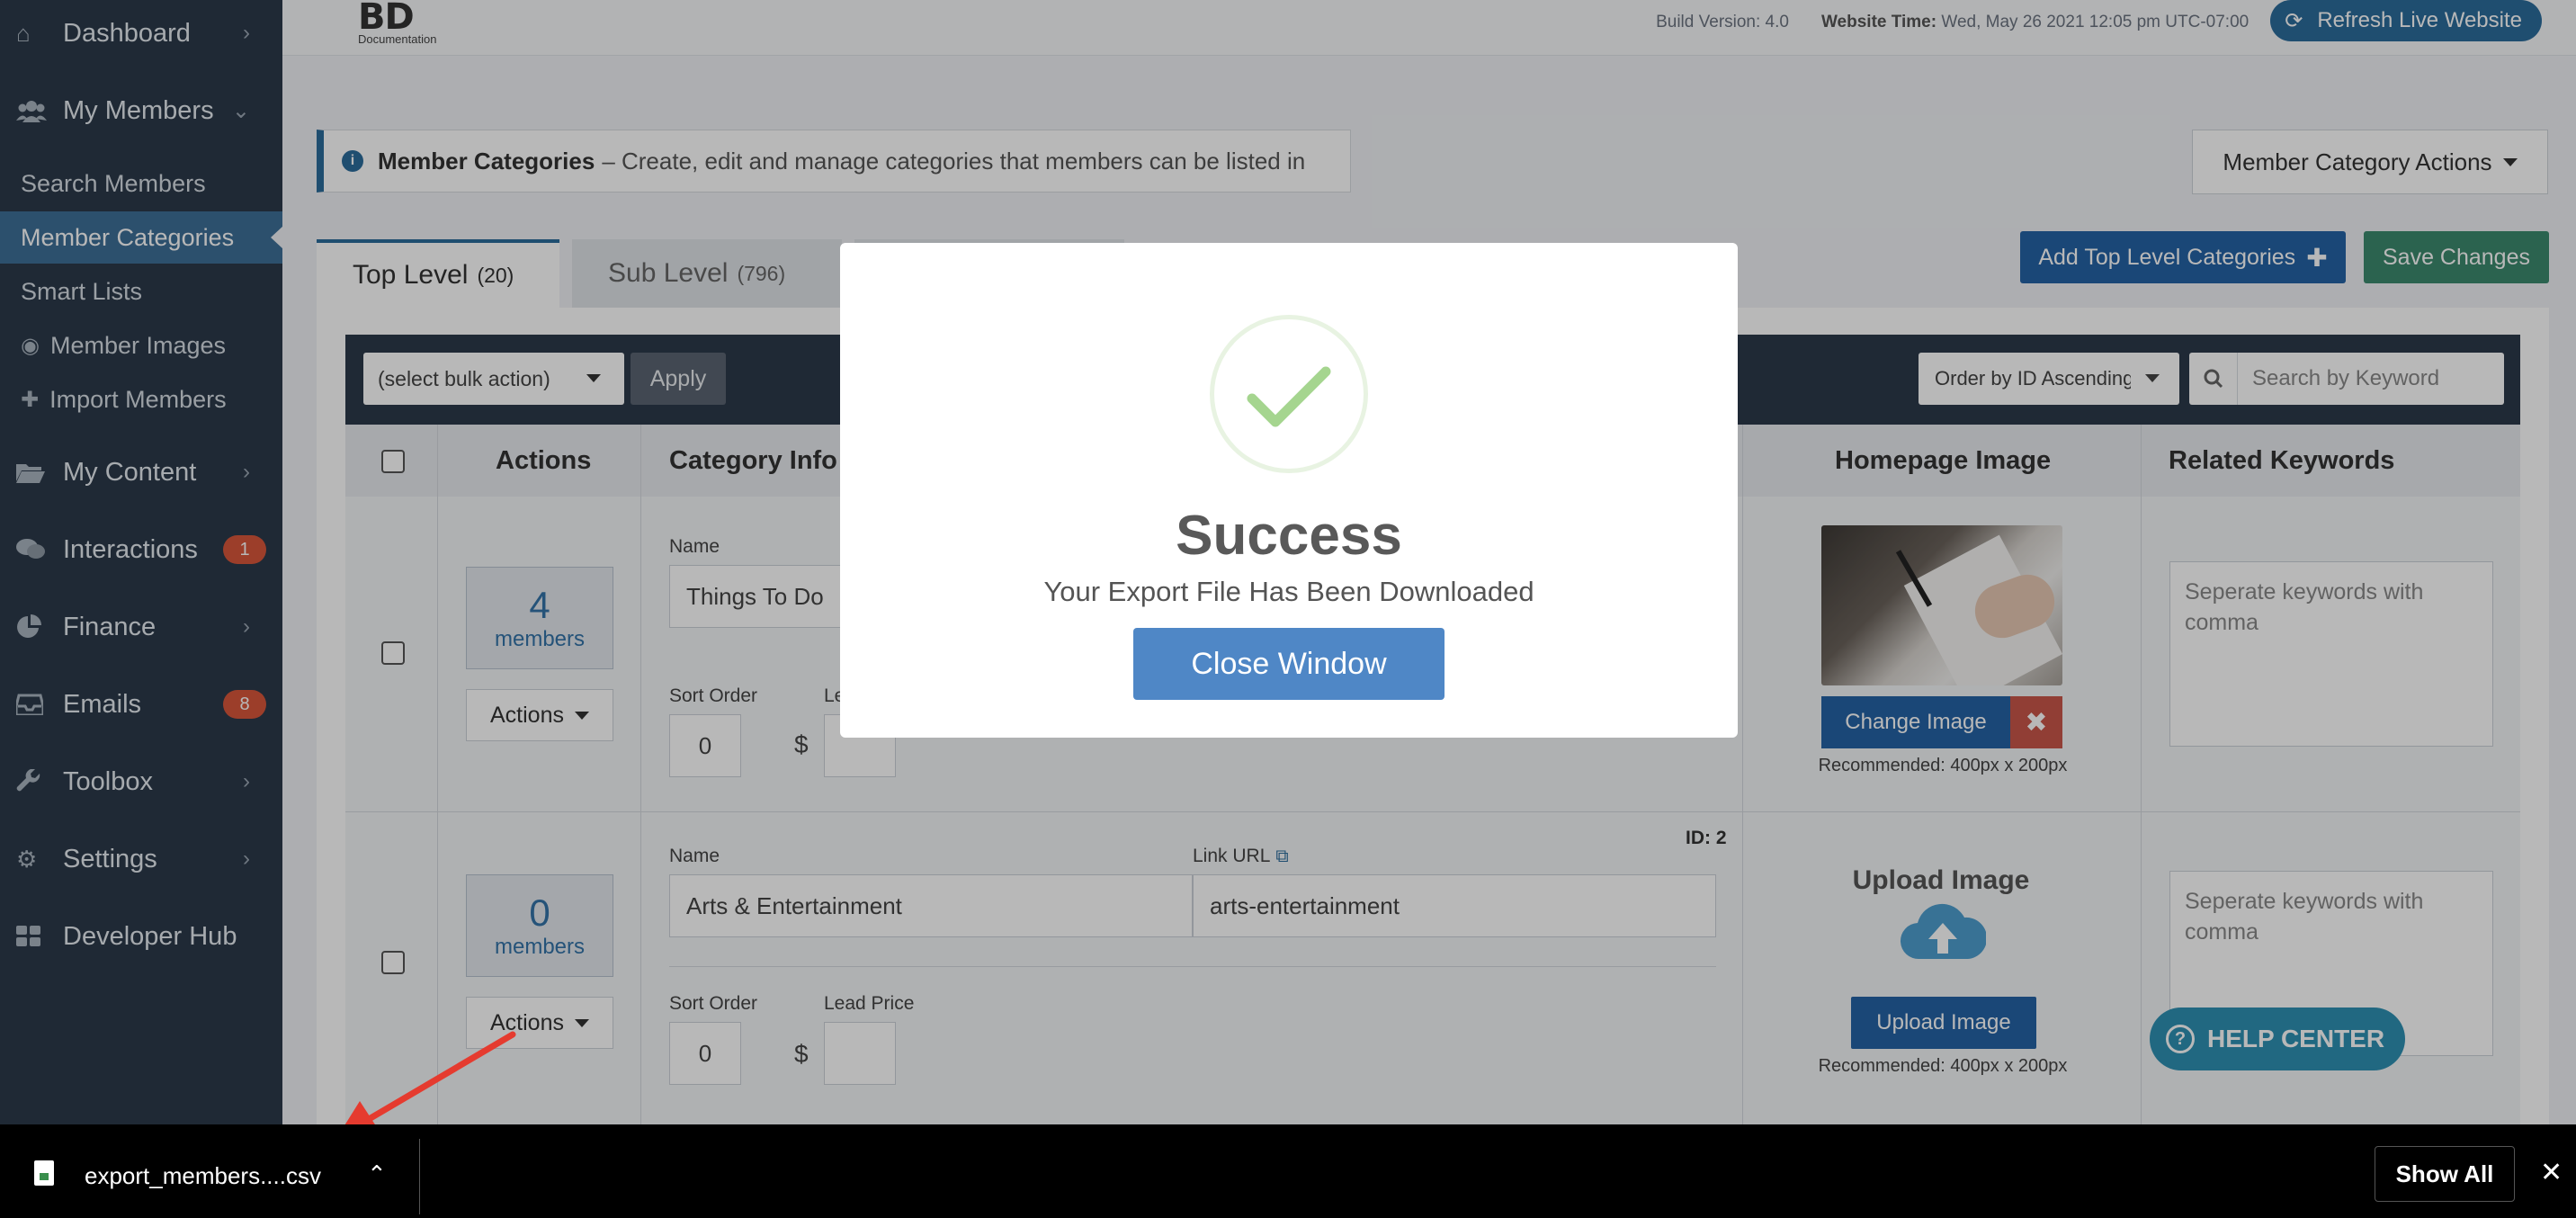  I want to click on download-filename: export_members....csv, so click(203, 1176).